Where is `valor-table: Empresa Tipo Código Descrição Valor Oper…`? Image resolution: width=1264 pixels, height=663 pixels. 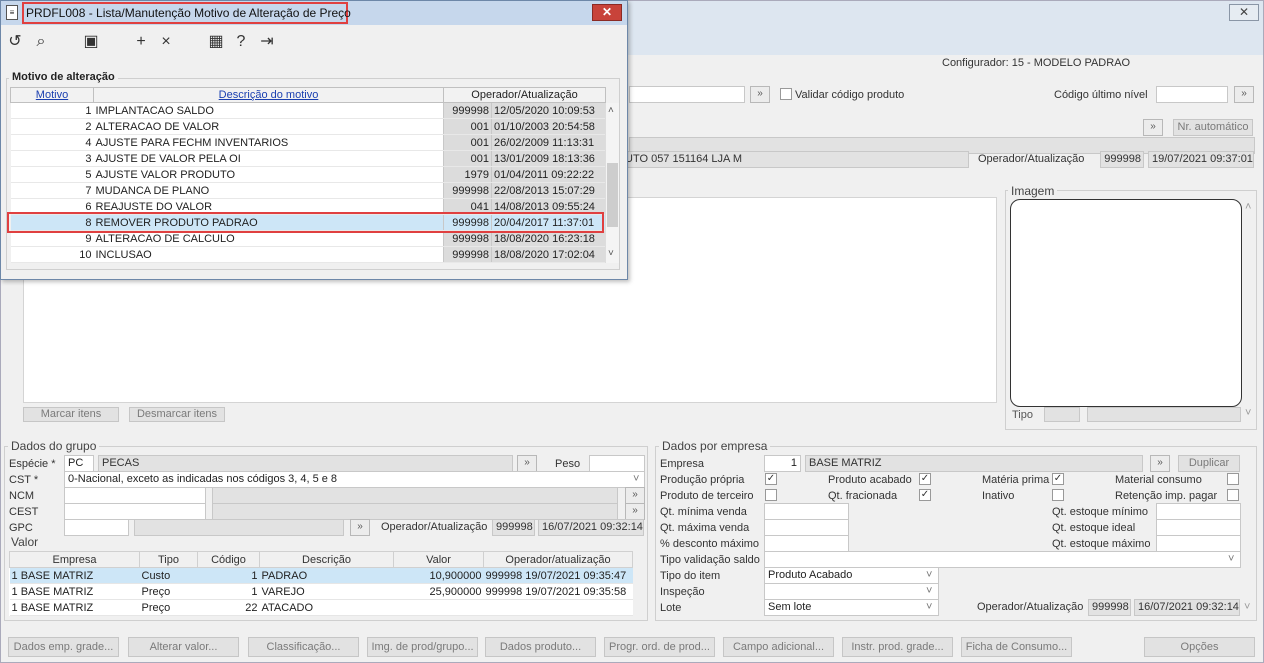
valor-table: Empresa Tipo Código Descrição Valor Oper… is located at coordinates (321, 583).